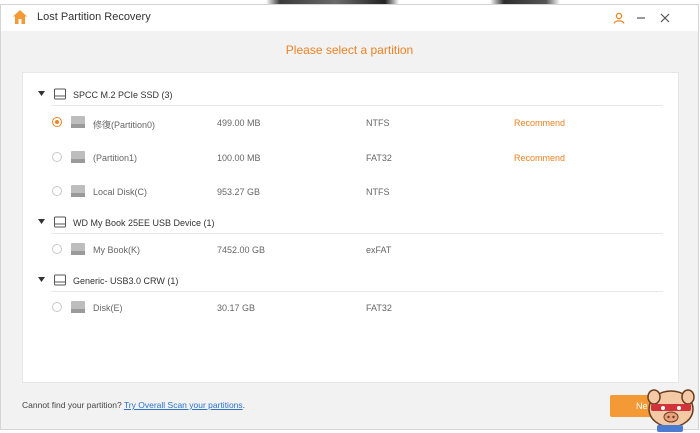  Describe the element at coordinates (236, 308) in the screenshot. I see `partition-size: 30.17 GB` at that location.